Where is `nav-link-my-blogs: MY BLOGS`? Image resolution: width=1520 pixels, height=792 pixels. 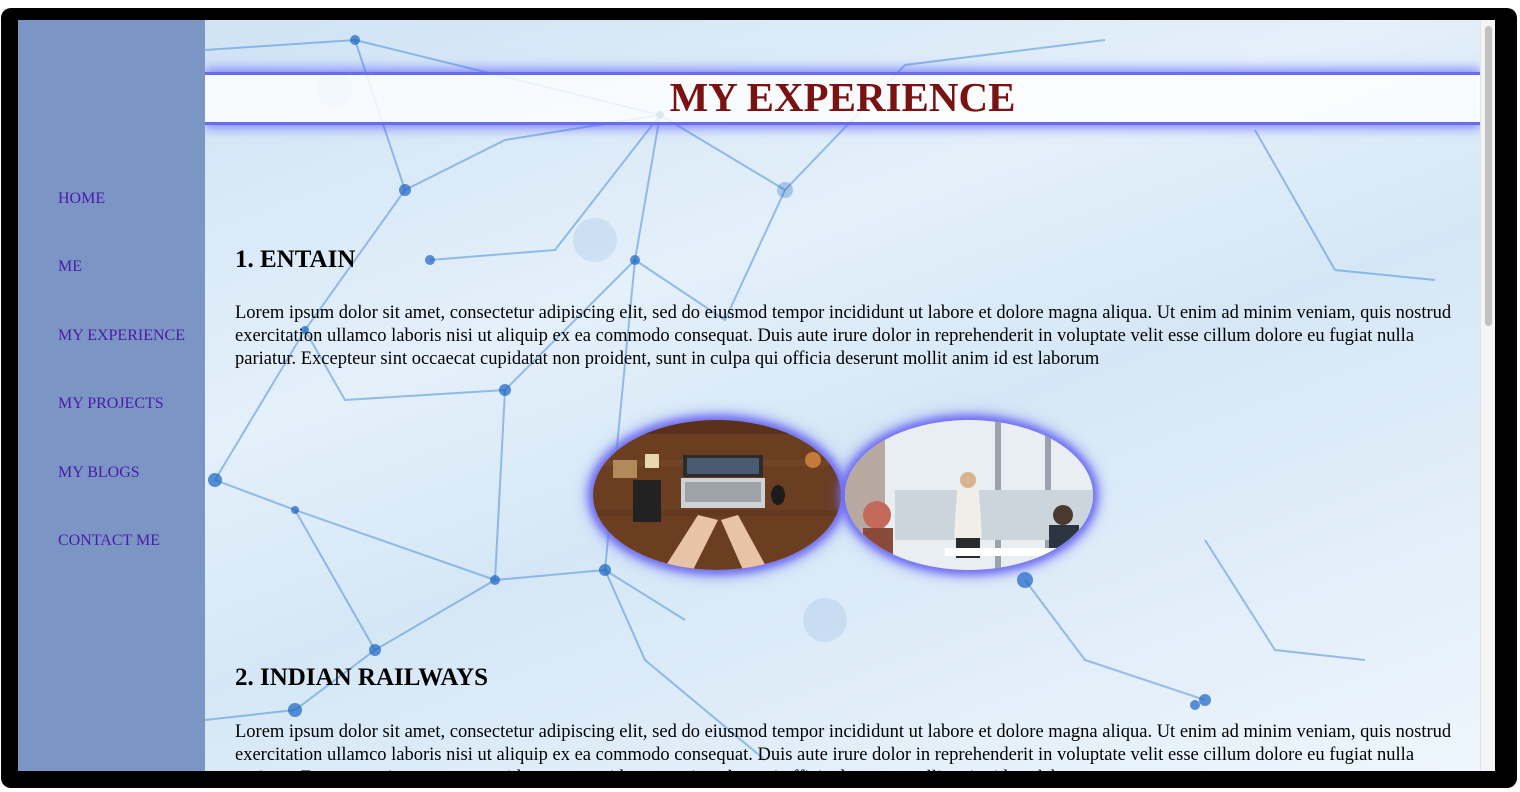
nav-link-my-blogs: MY BLOGS is located at coordinates (99, 473).